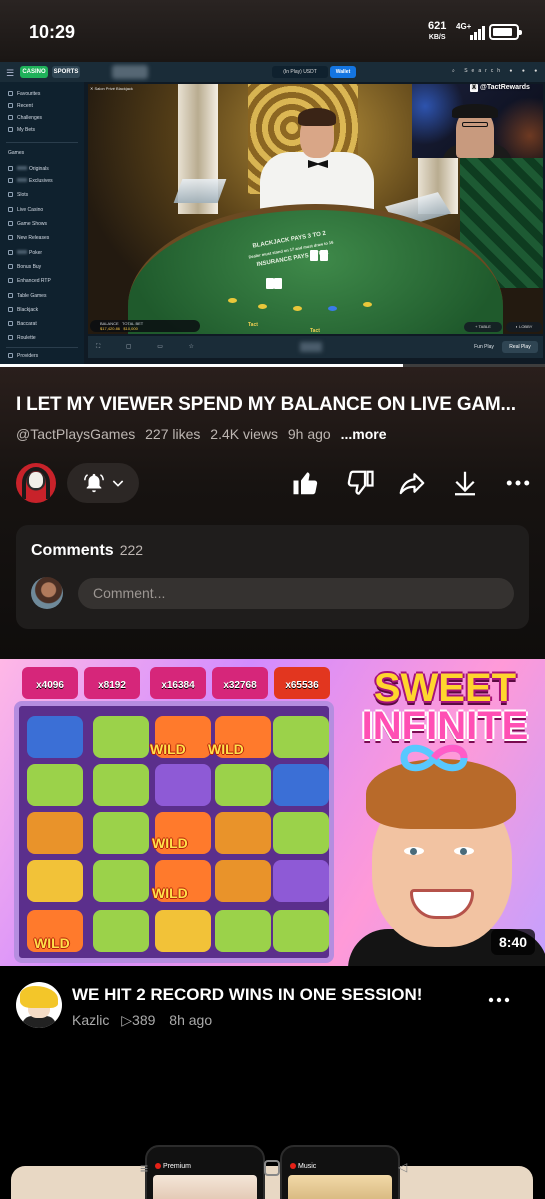 The height and width of the screenshot is (1199, 545). I want to click on multiplier-badge: x16384, so click(178, 683).